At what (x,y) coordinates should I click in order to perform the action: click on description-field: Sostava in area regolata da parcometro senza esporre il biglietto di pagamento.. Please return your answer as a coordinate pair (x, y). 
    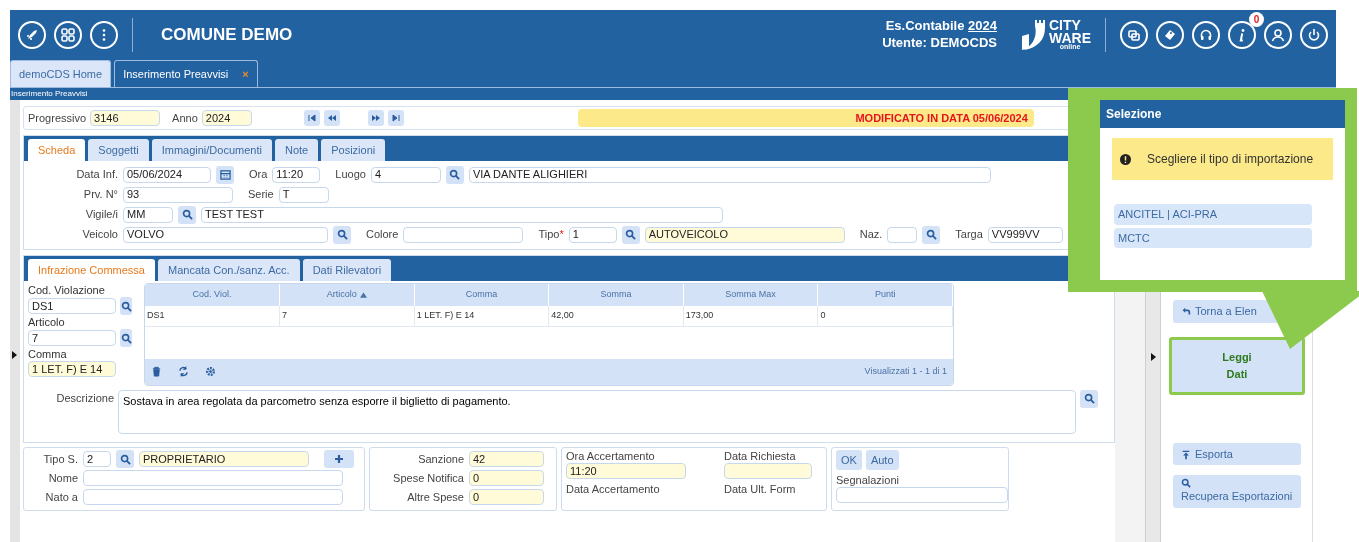
    Looking at the image, I should click on (597, 411).